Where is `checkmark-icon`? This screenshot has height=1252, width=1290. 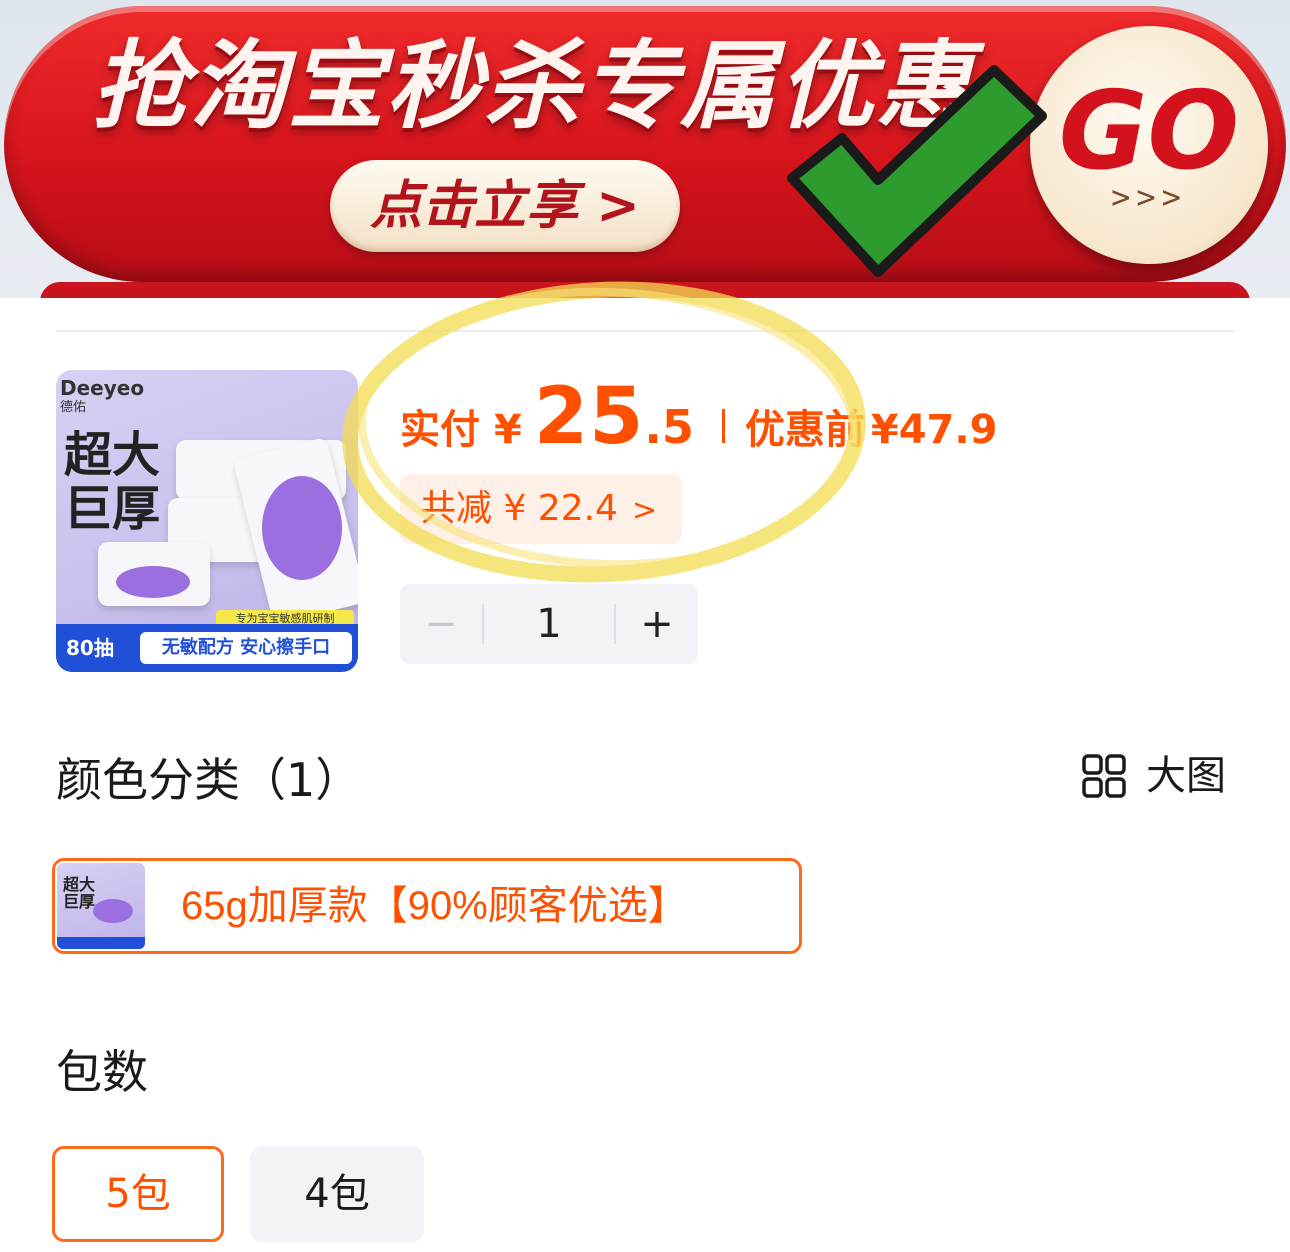
checkmark-icon is located at coordinates (917, 171).